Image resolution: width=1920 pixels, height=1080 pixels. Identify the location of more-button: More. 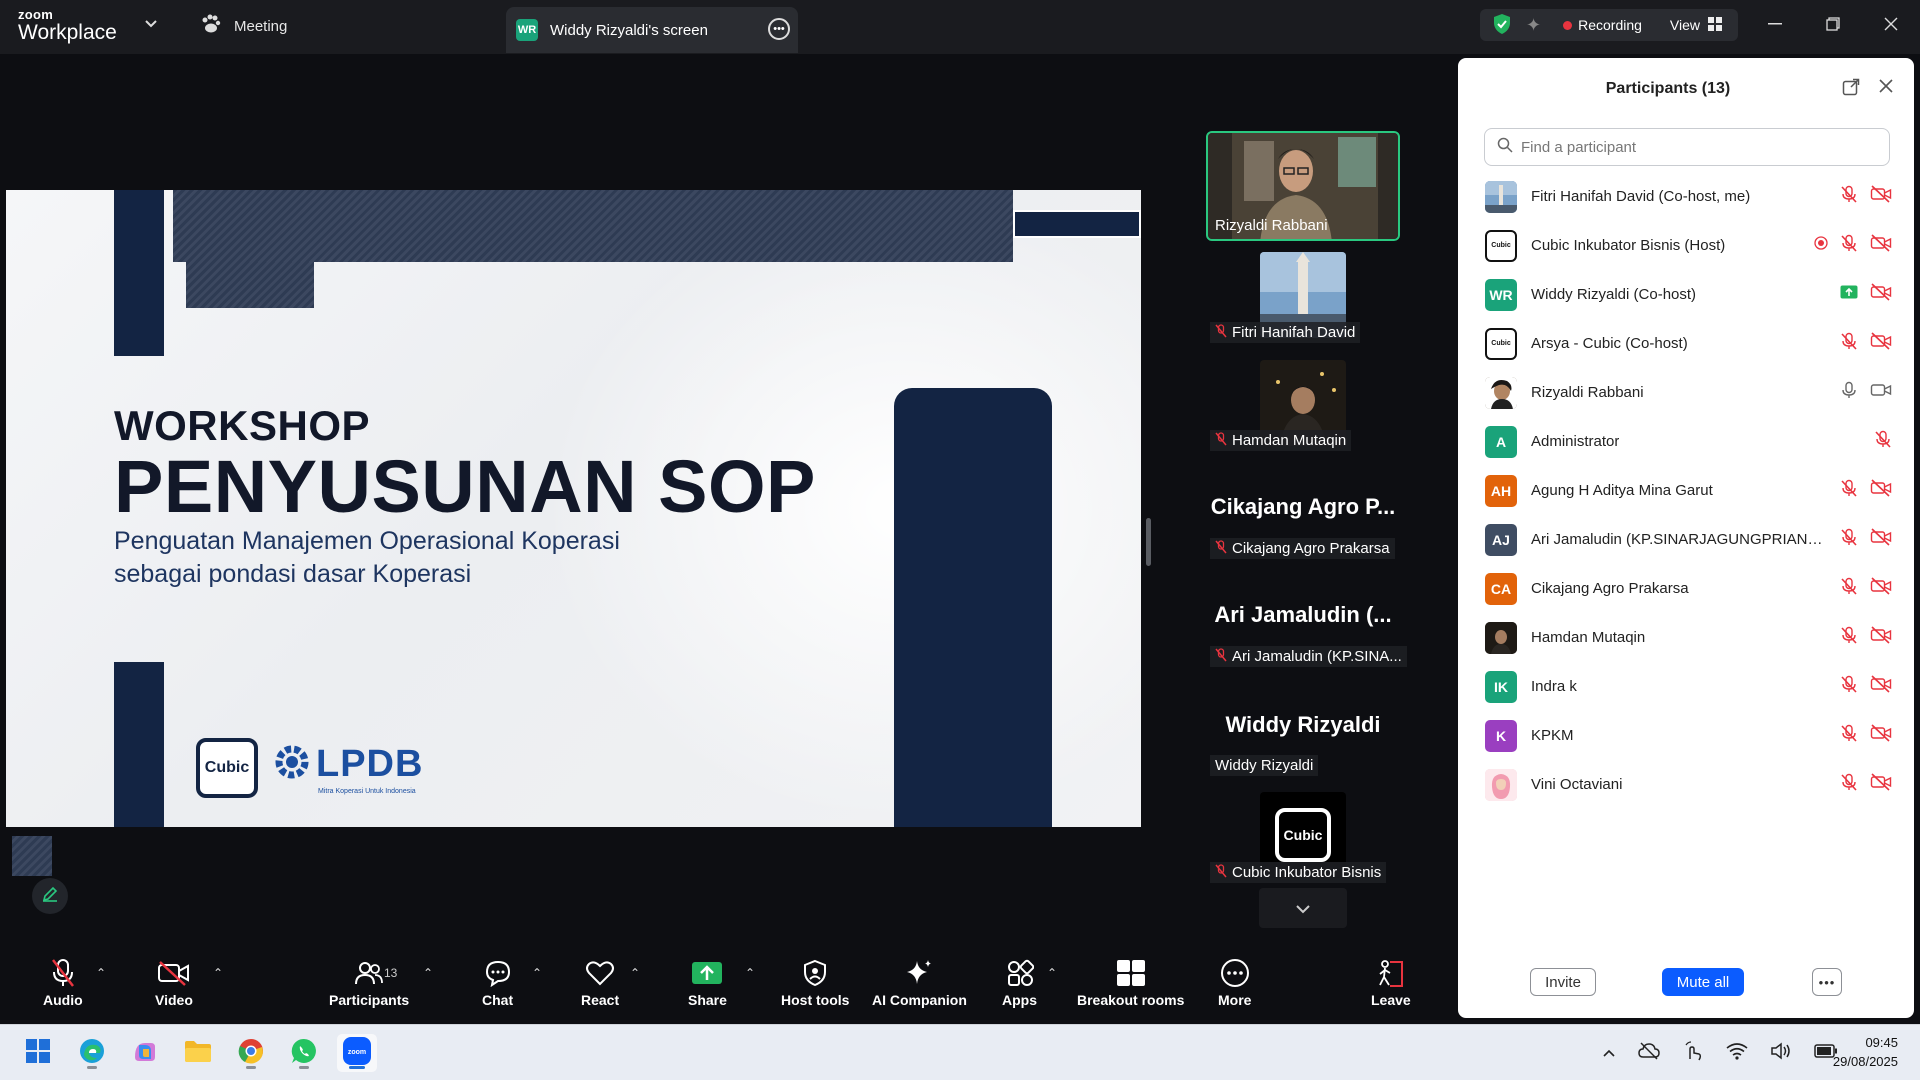
(1234, 982).